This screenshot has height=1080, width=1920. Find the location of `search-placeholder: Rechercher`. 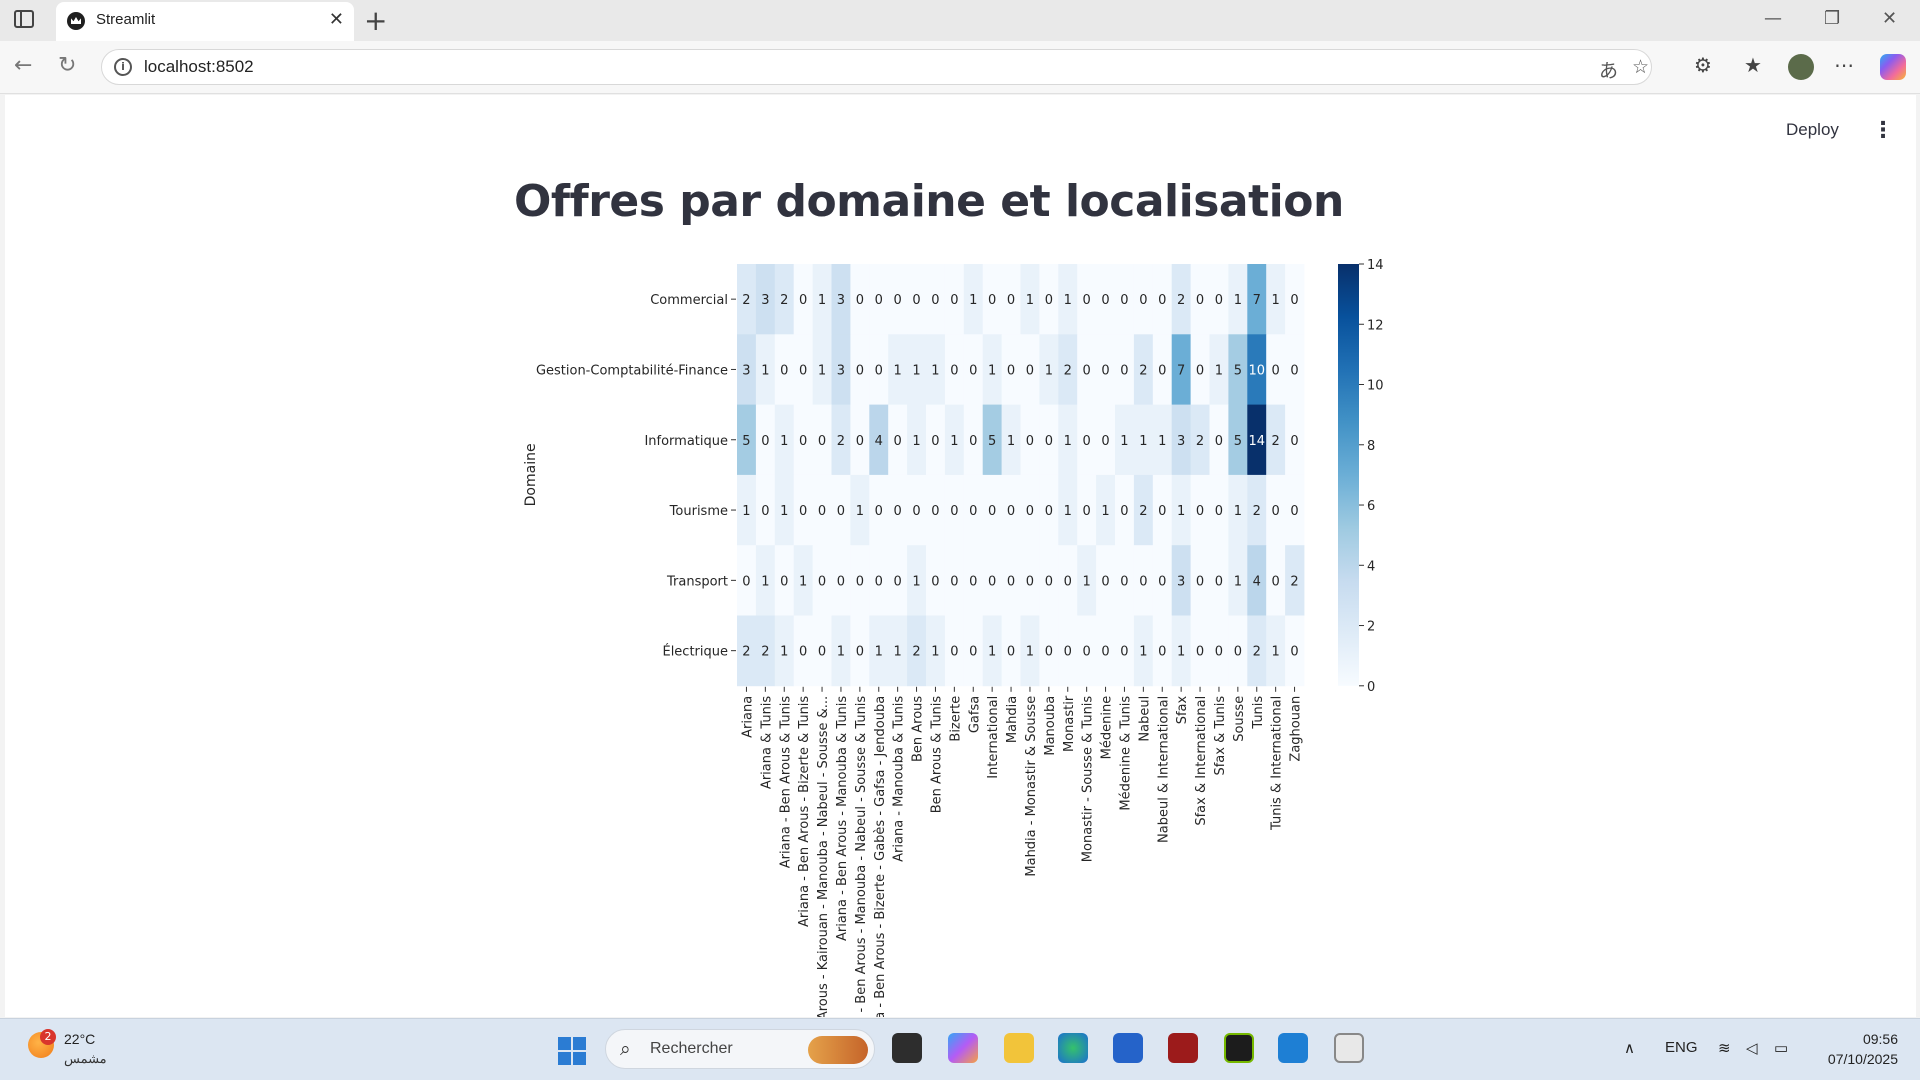

search-placeholder: Rechercher is located at coordinates (691, 1048).